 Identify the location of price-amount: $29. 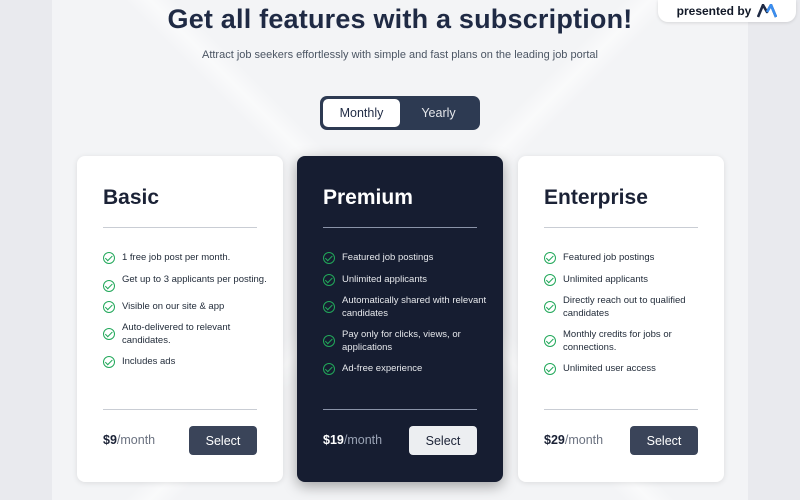
(554, 440).